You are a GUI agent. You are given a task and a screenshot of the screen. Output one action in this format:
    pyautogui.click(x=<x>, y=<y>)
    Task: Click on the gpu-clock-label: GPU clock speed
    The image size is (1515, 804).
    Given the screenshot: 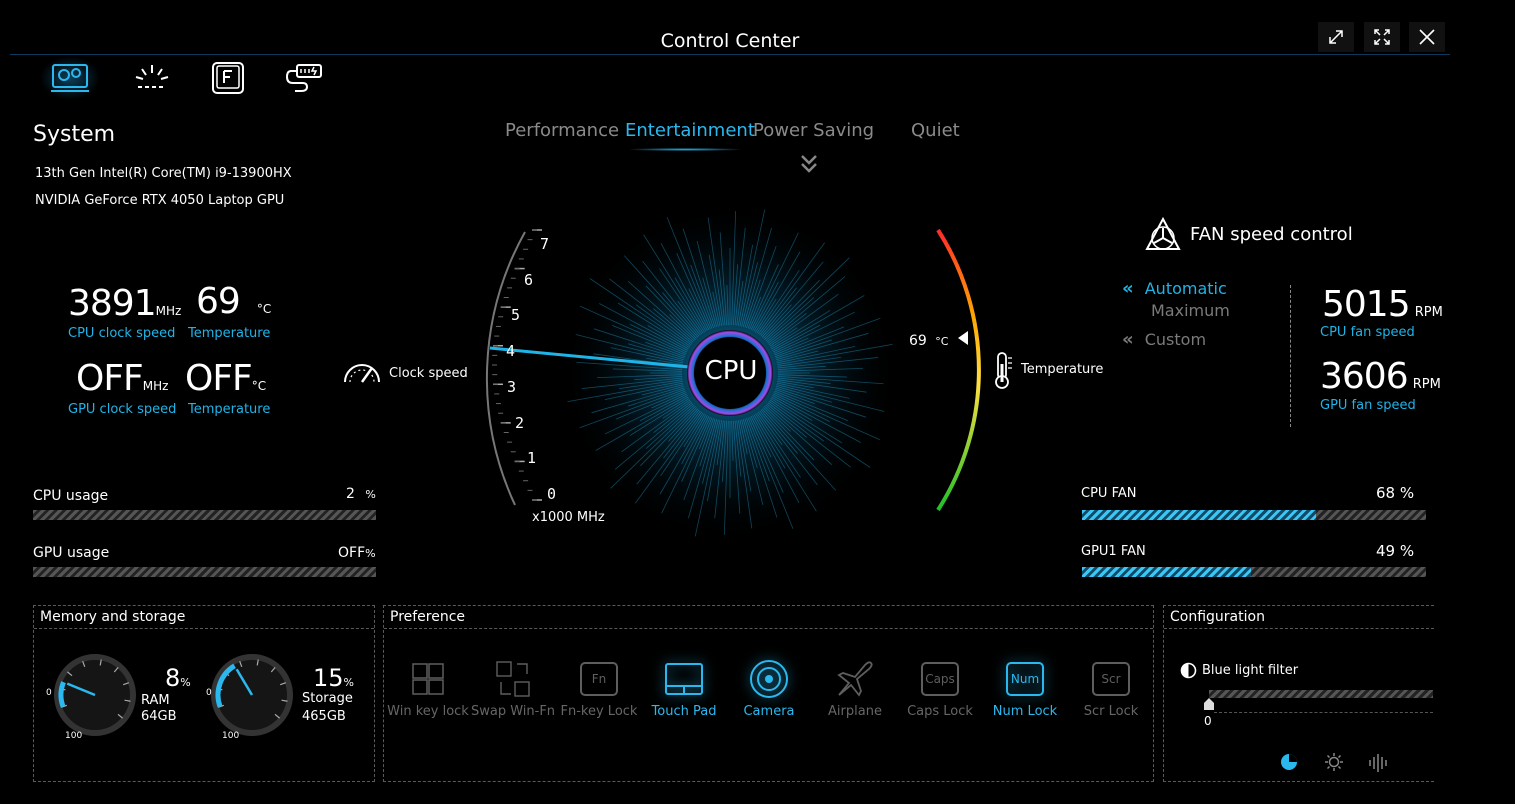 What is the action you would take?
    pyautogui.click(x=122, y=409)
    